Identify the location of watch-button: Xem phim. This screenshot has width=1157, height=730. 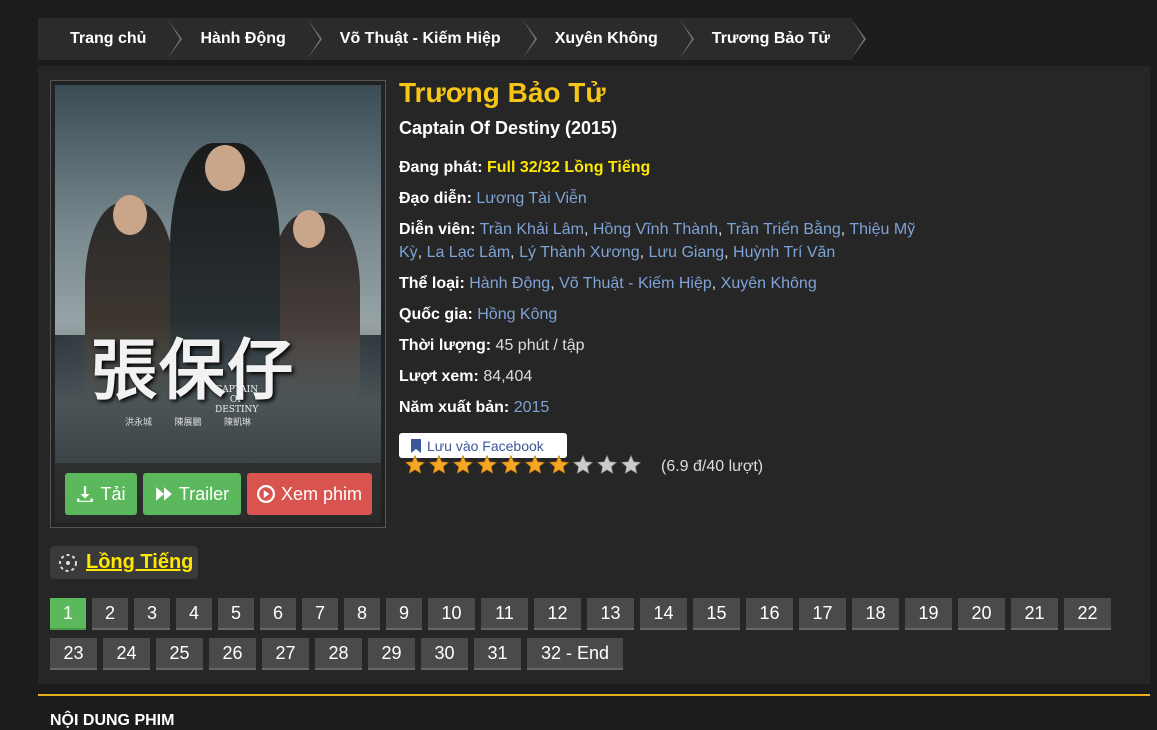
(309, 494).